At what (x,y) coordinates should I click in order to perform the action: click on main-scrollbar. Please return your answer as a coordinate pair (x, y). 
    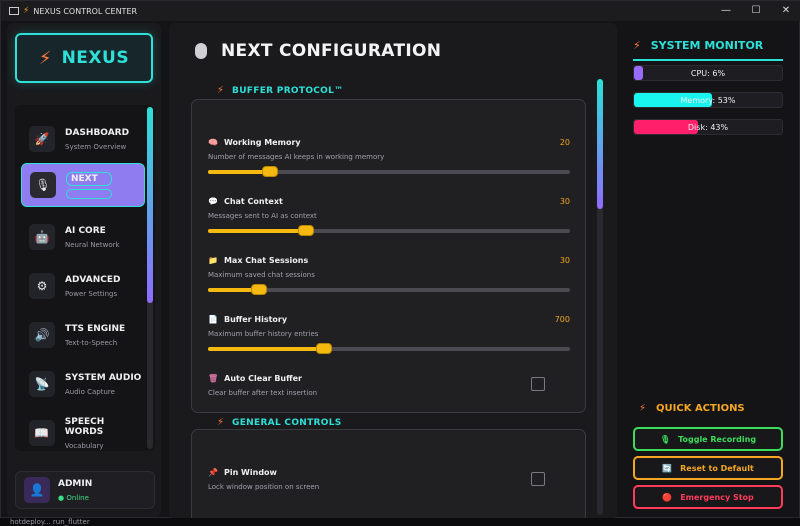
    Looking at the image, I should click on (600, 297).